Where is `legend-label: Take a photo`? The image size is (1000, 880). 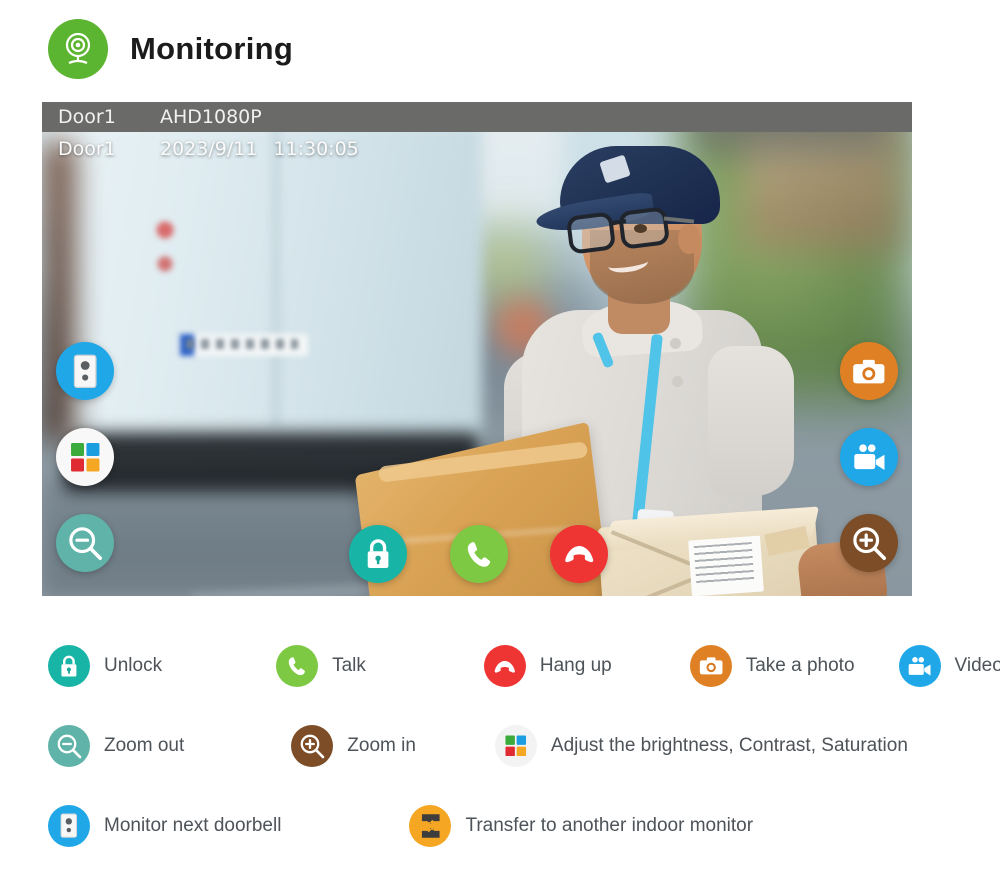 legend-label: Take a photo is located at coordinates (800, 665).